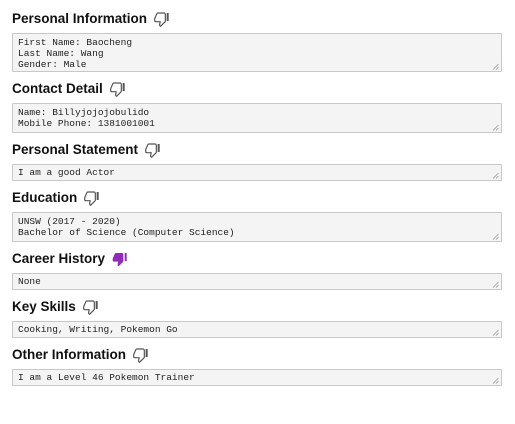 The image size is (515, 424). I want to click on section-title: Education, so click(45, 197).